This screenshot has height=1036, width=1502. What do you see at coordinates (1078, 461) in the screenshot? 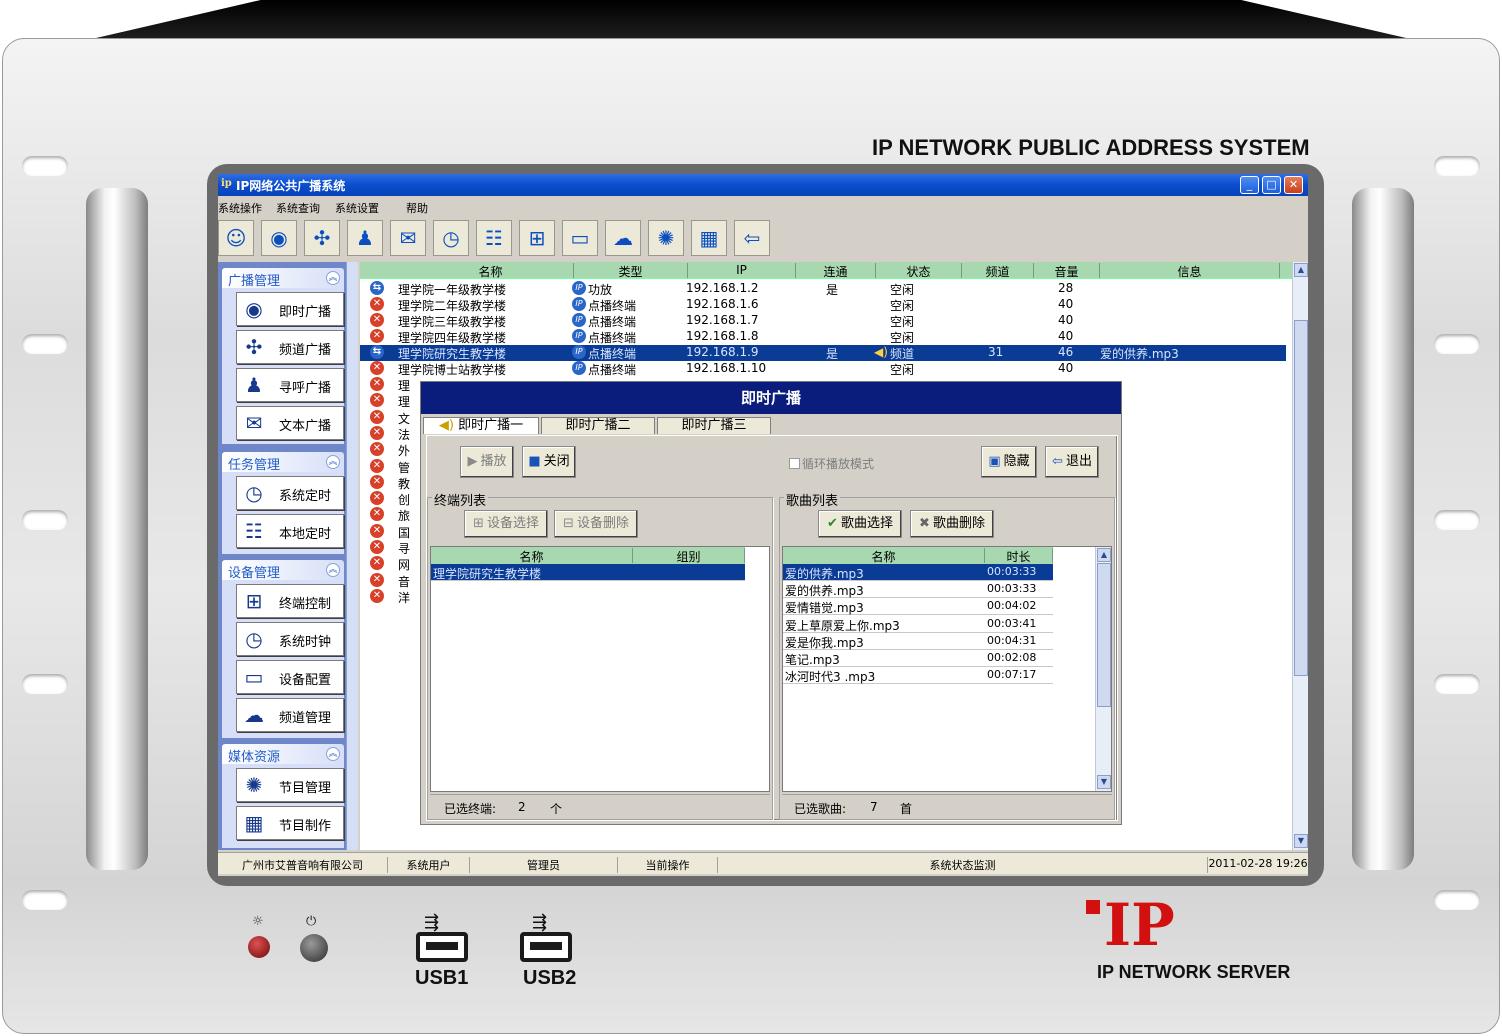
I see `button-label: 退出` at bounding box center [1078, 461].